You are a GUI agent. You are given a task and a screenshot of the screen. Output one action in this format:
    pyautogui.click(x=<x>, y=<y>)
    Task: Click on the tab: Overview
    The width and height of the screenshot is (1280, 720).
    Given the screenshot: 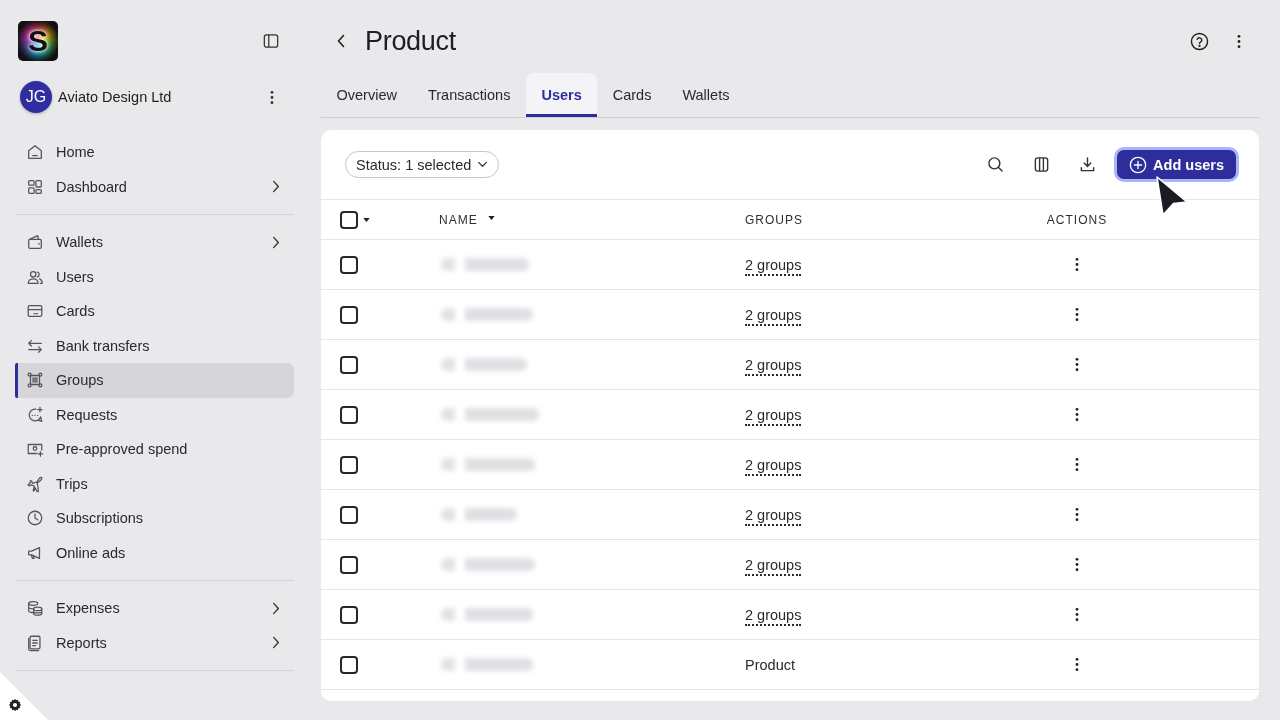 What is the action you would take?
    pyautogui.click(x=367, y=95)
    